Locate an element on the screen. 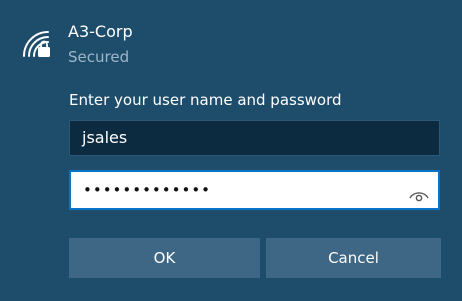  username-input: jsales is located at coordinates (254, 138).